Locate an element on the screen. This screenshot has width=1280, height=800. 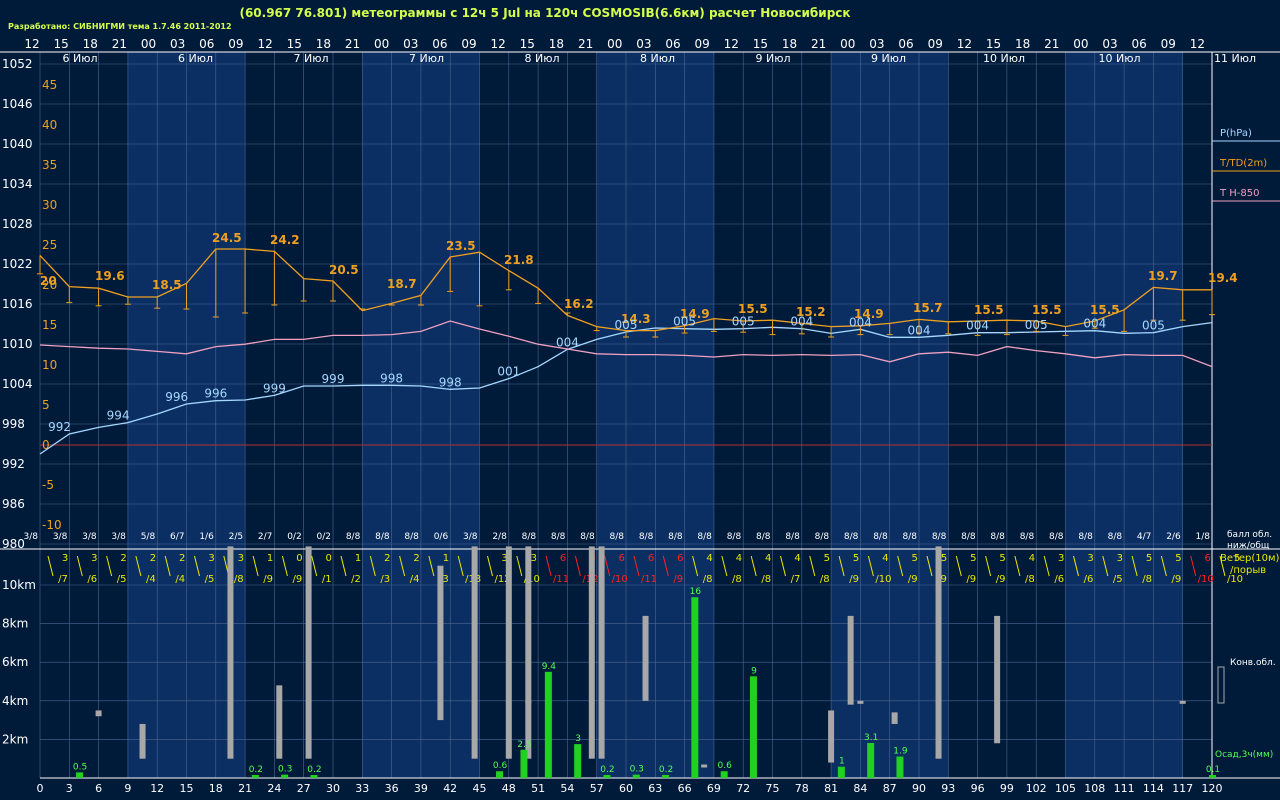
forecast-hour-label: 12 is located at coordinates (157, 788).